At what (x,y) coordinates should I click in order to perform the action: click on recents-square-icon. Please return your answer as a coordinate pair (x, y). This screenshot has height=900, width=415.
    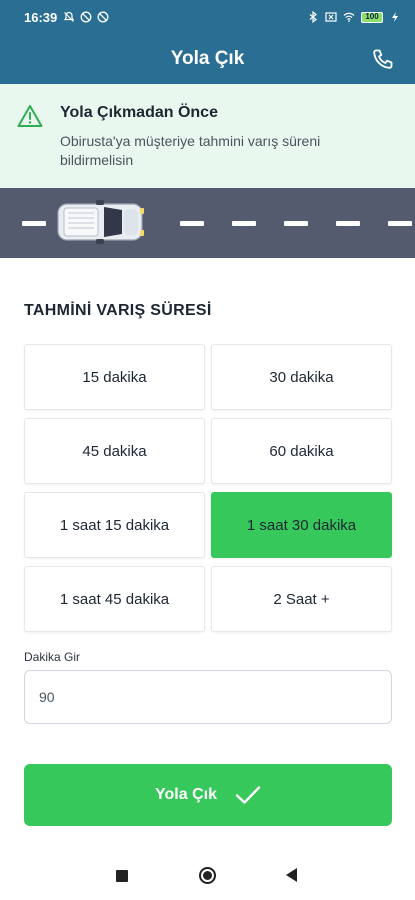
    Looking at the image, I should click on (122, 876).